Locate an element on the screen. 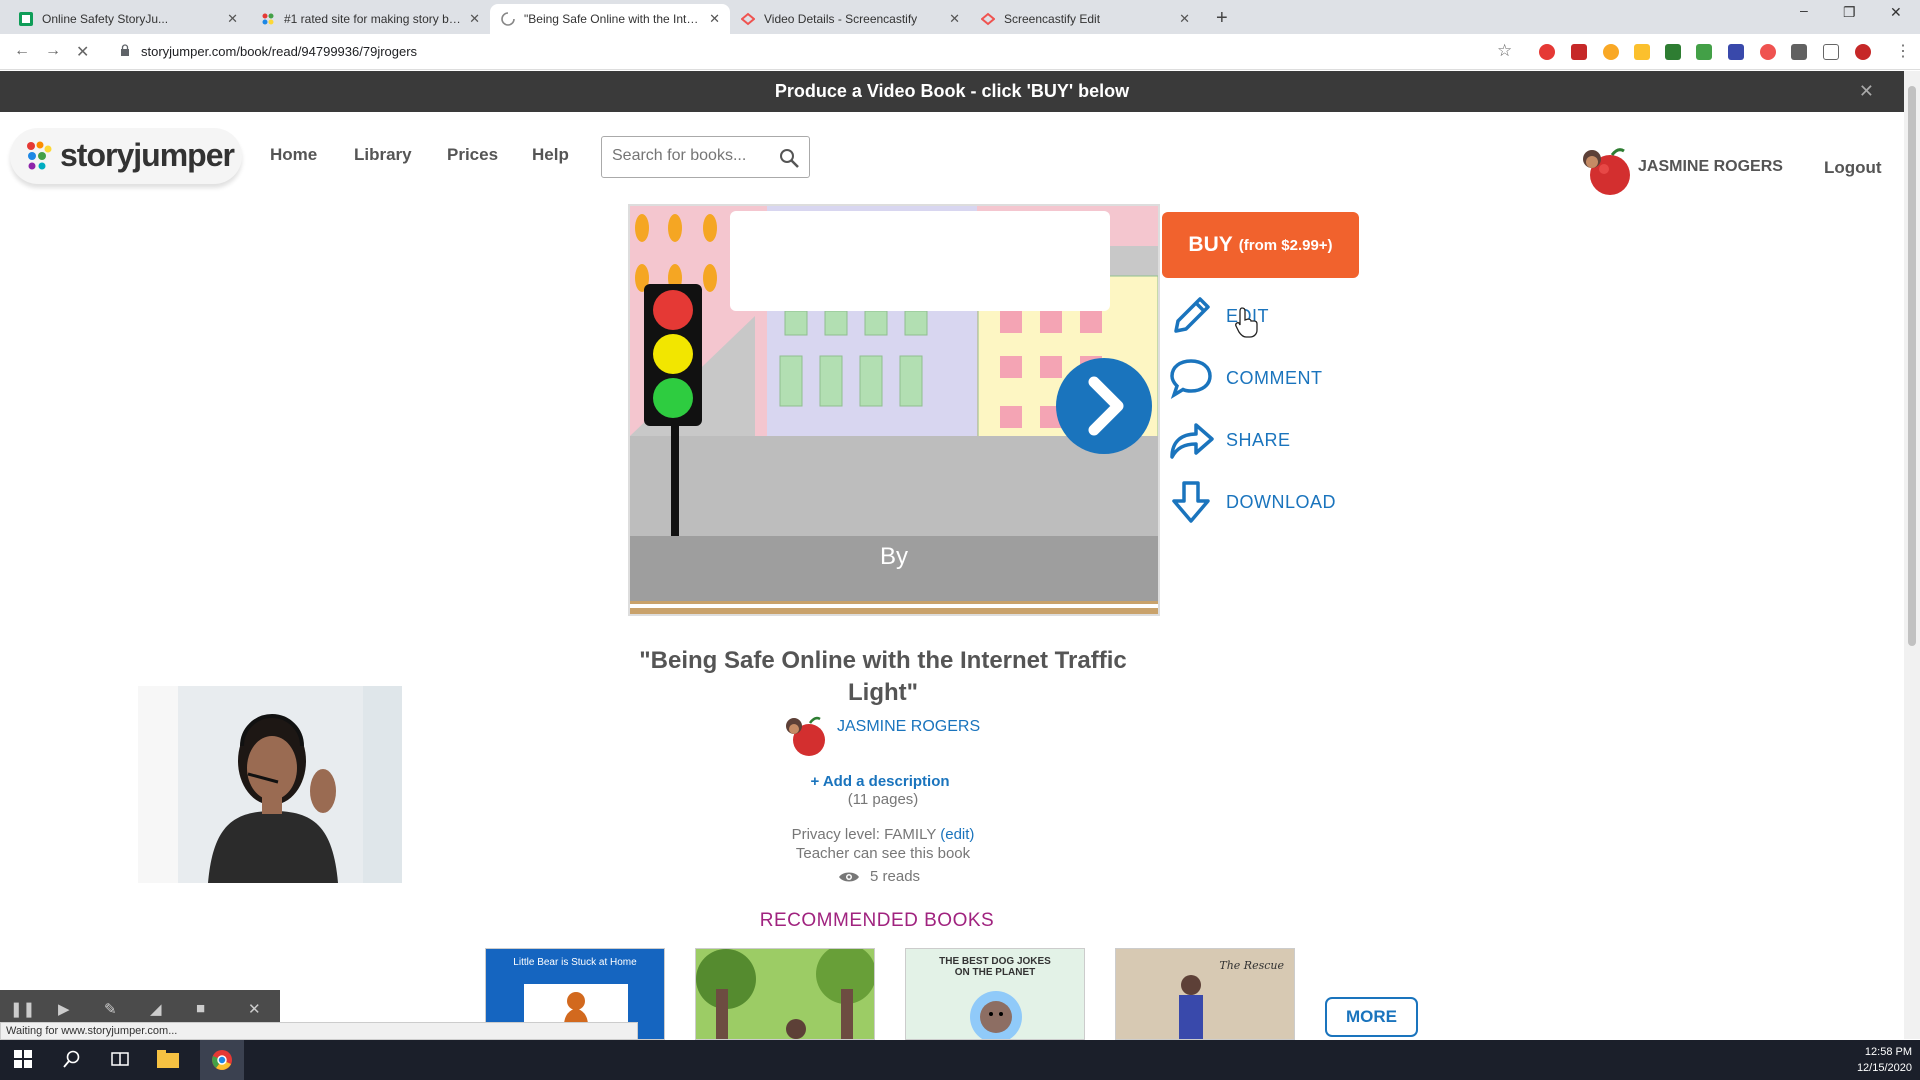  logo-text: storyjumper is located at coordinates (147, 155).